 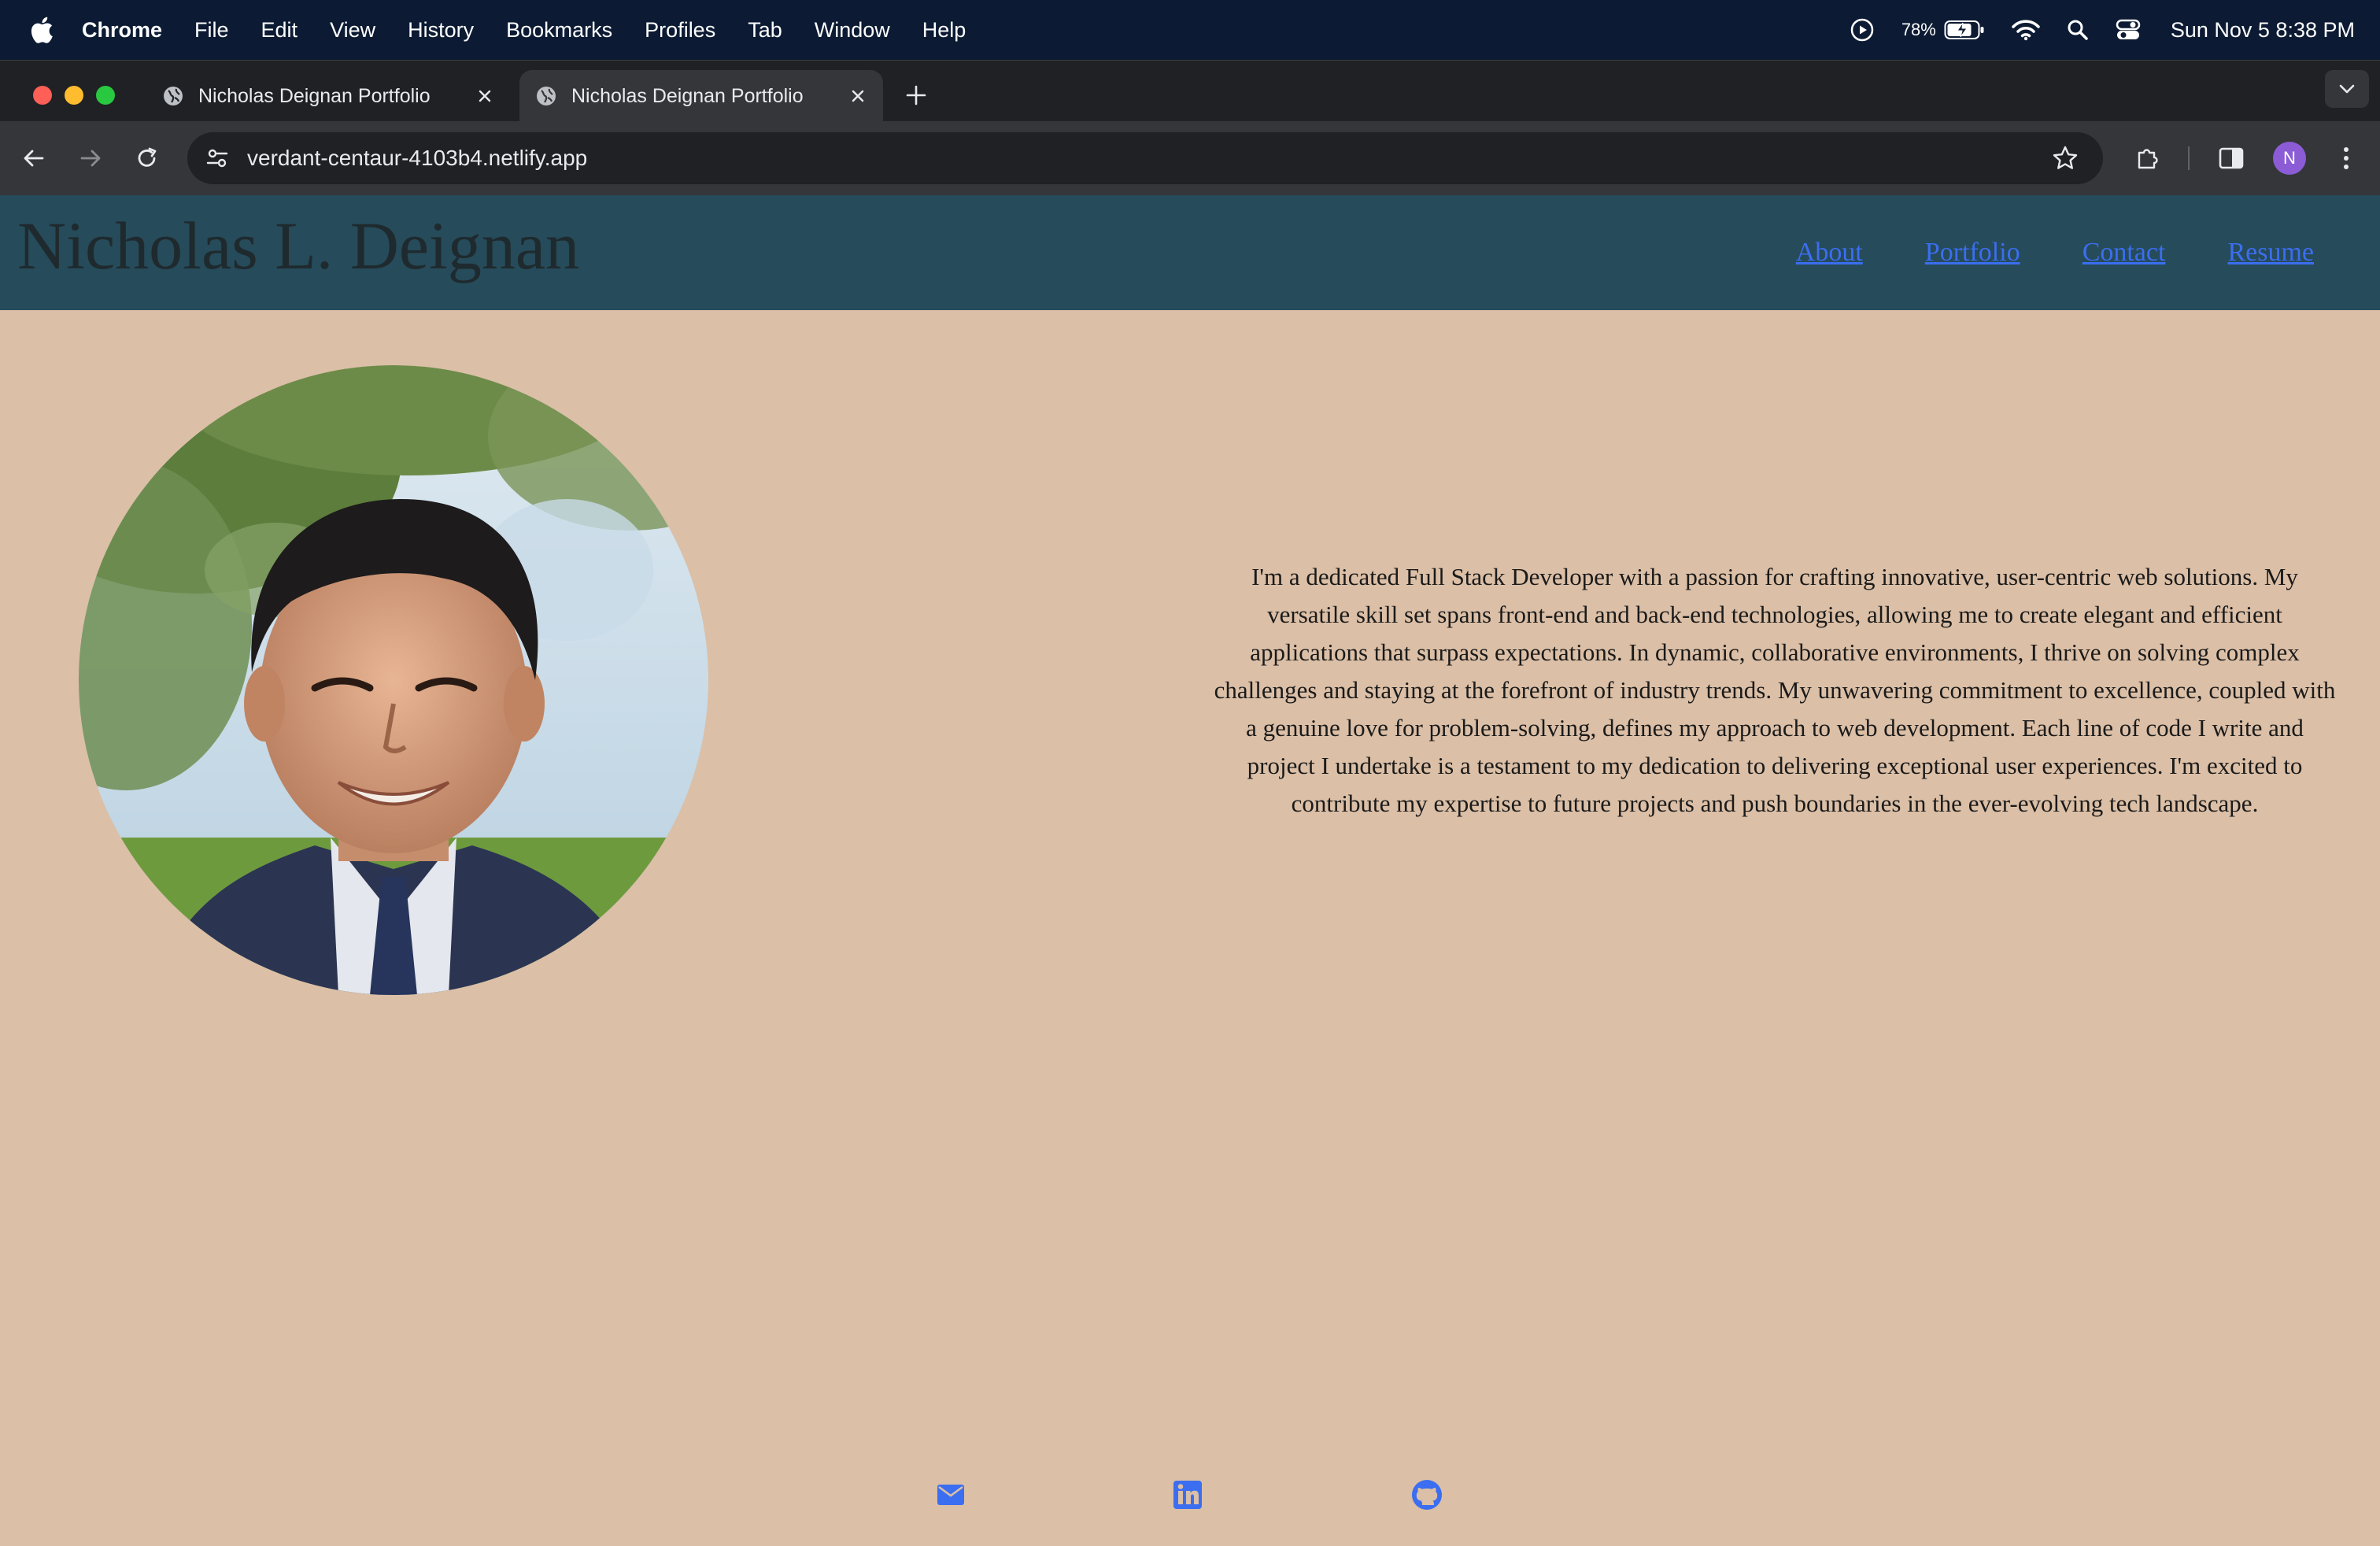 I want to click on battery-icon, so click(x=1964, y=30).